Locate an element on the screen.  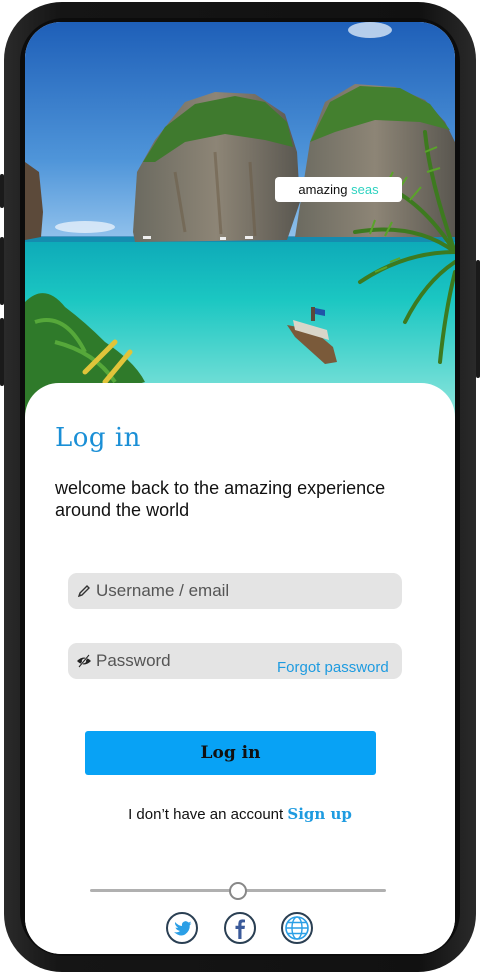
facebook-icon is located at coordinates (240, 929).